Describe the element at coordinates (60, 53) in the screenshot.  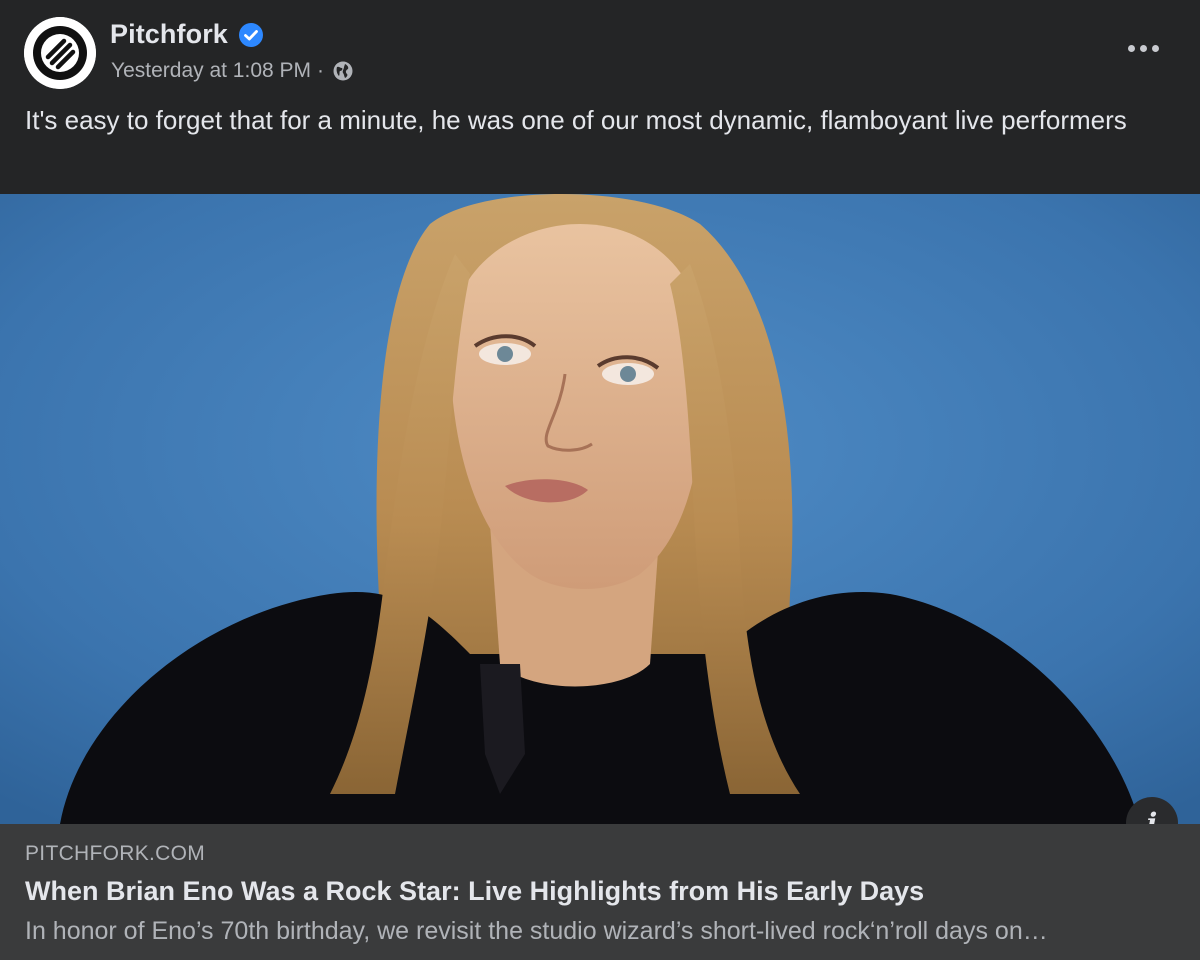
I see `pitchfork-logo-avatar` at that location.